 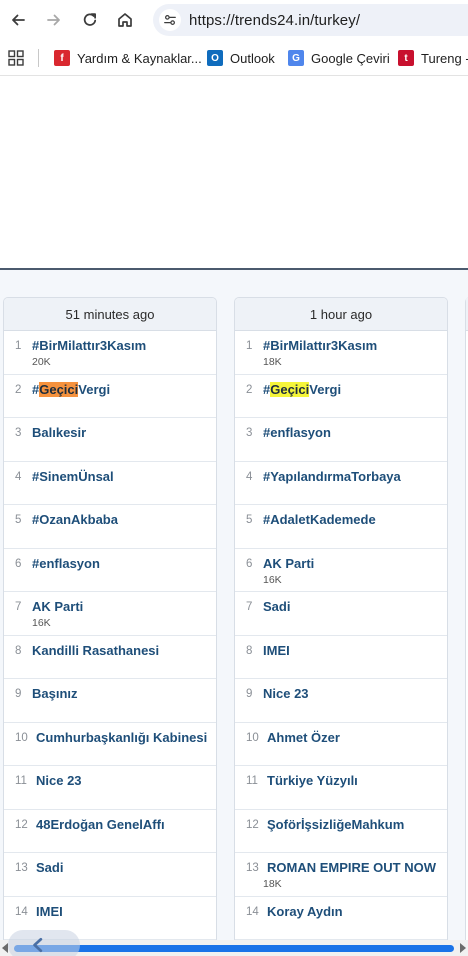 I want to click on trend-text: Başınız, so click(x=55, y=693).